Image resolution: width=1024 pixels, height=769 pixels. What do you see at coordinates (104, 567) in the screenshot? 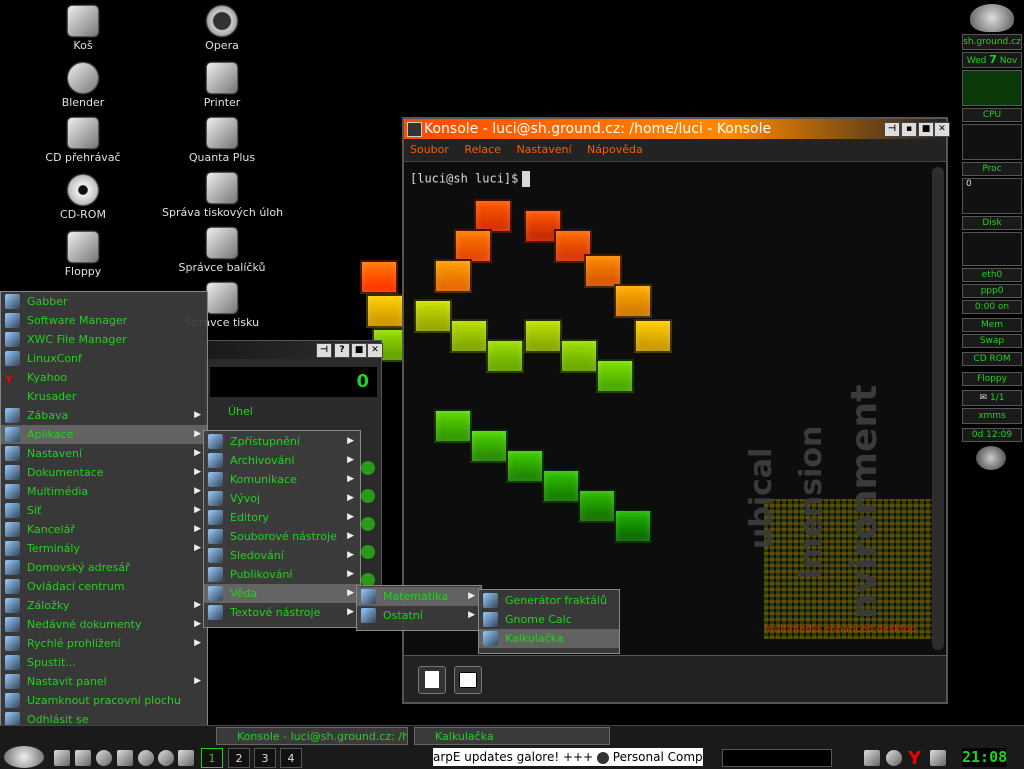
I see `menu-item-domovsky-adresar: Domovský adresář` at bounding box center [104, 567].